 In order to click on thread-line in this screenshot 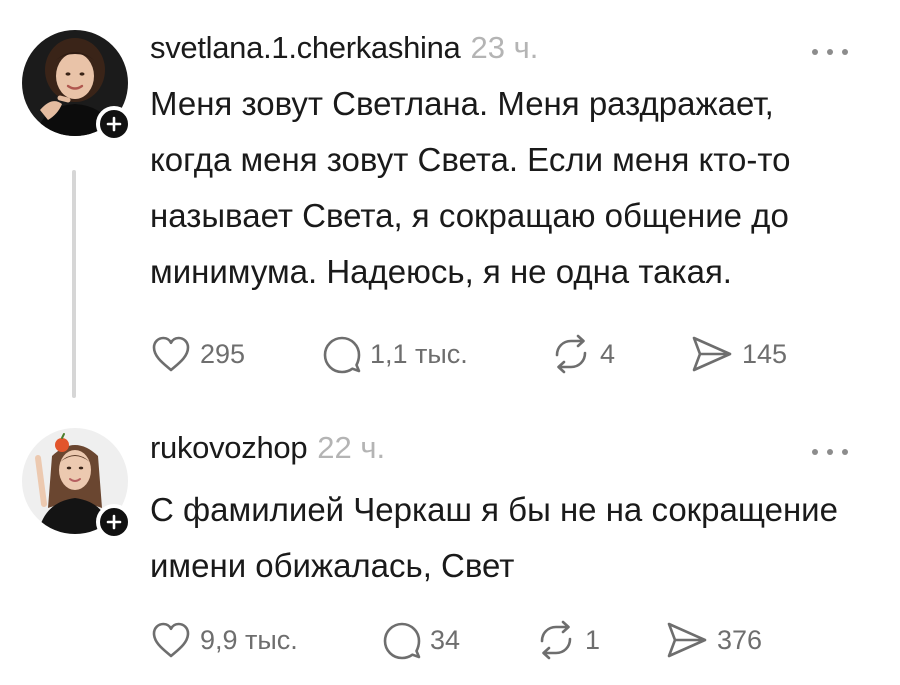, I will do `click(74, 284)`.